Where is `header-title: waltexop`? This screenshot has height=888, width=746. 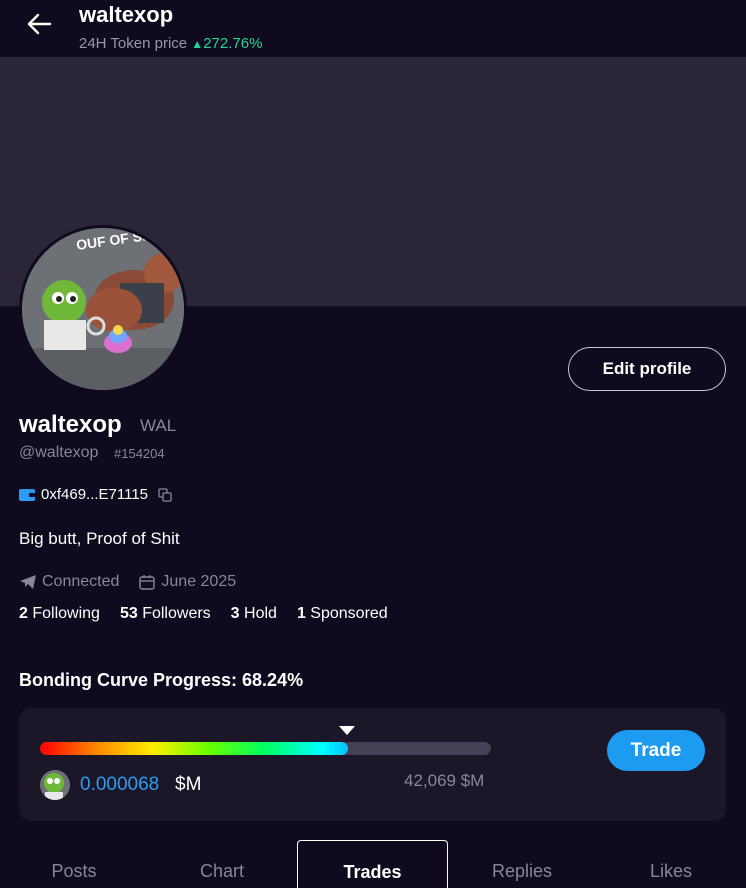 header-title: waltexop is located at coordinates (126, 14).